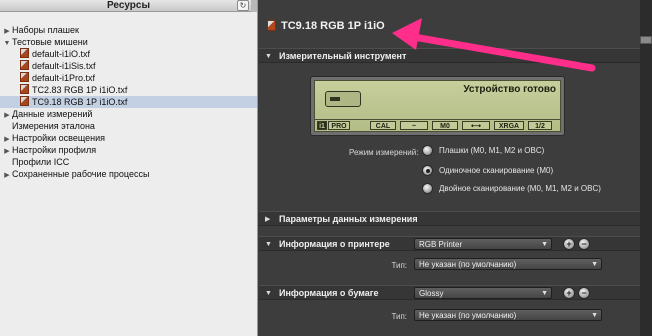 Image resolution: width=652 pixels, height=336 pixels. I want to click on resources-title: Ресурсы, so click(128, 5).